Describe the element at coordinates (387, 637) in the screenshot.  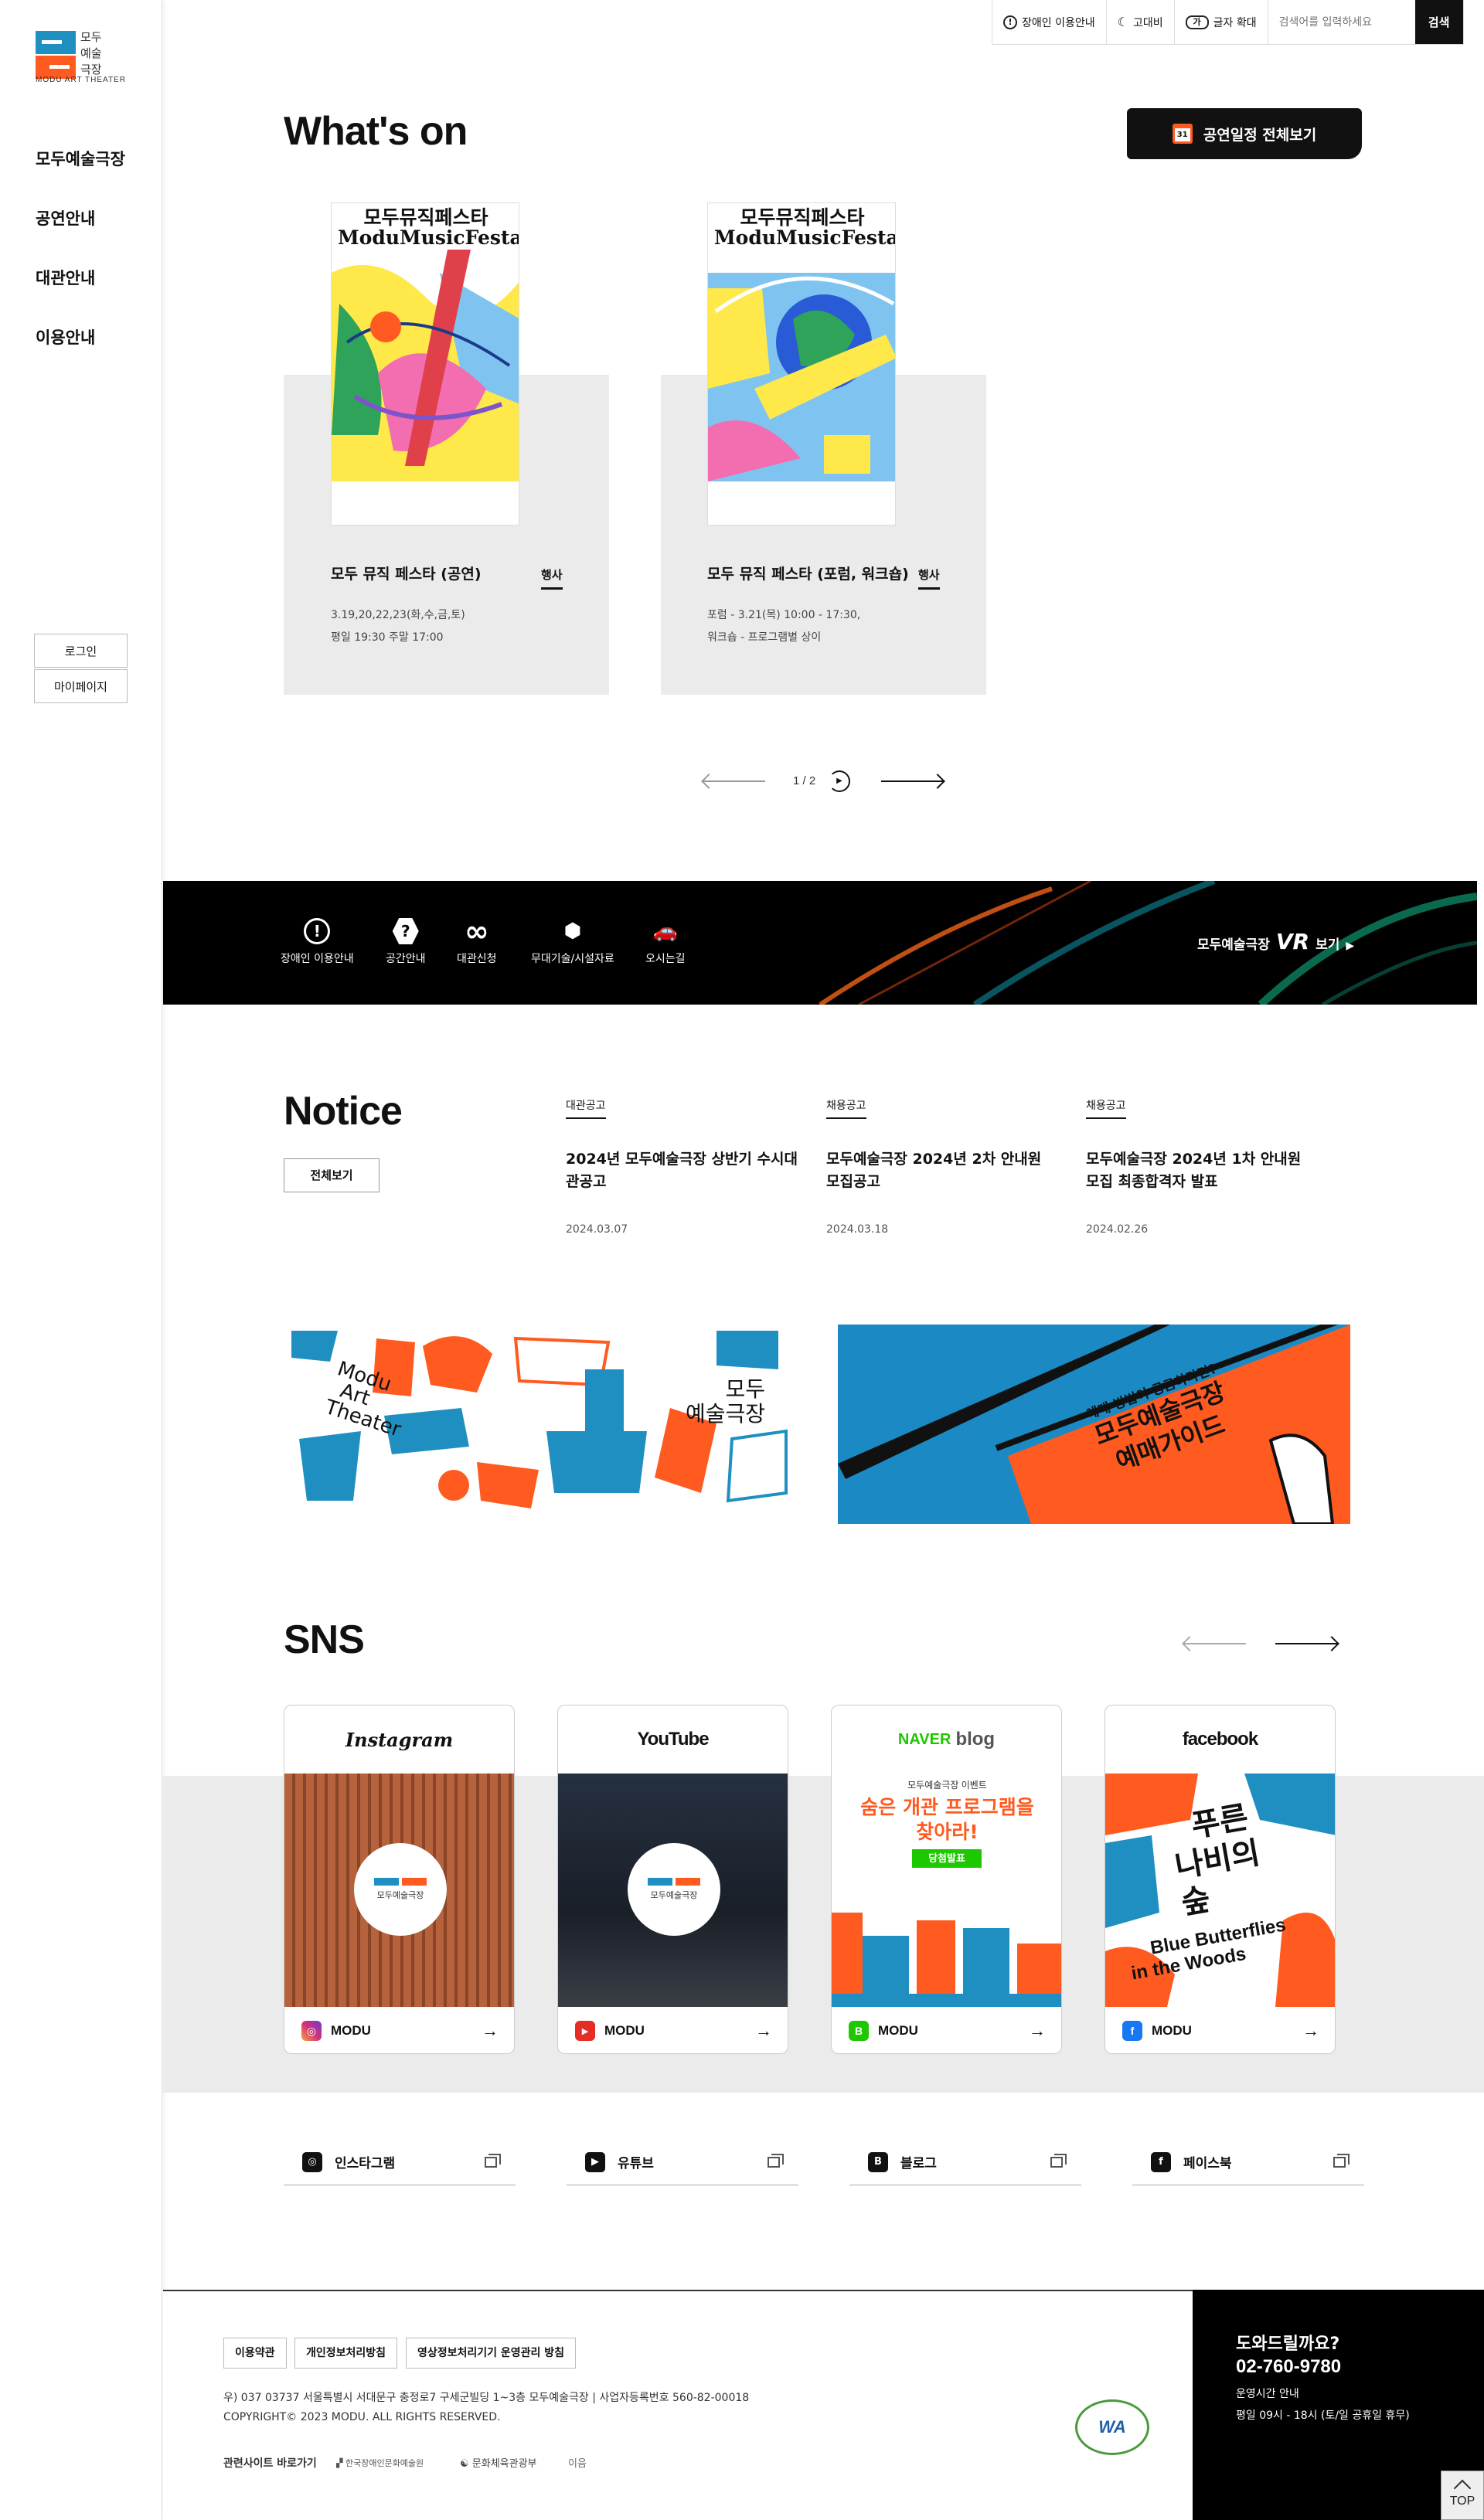
I see `event-date-1-line2: 평일 19:30 주말 17:00` at that location.